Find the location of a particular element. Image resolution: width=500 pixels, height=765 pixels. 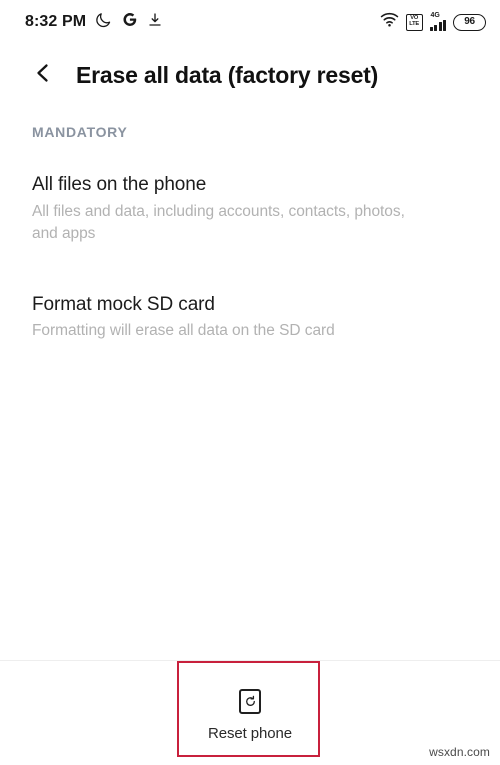

watermark: wsxdn.com is located at coordinates (459, 752).